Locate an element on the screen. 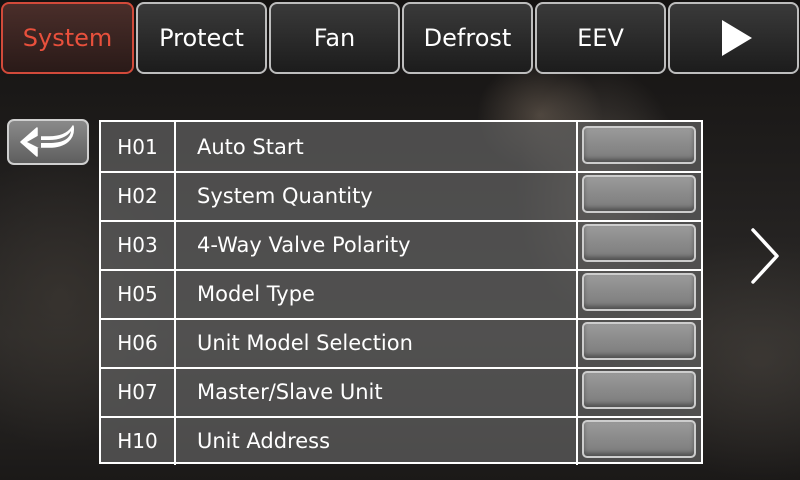 This screenshot has width=800, height=480. param-label: System Quantity is located at coordinates (285, 195).